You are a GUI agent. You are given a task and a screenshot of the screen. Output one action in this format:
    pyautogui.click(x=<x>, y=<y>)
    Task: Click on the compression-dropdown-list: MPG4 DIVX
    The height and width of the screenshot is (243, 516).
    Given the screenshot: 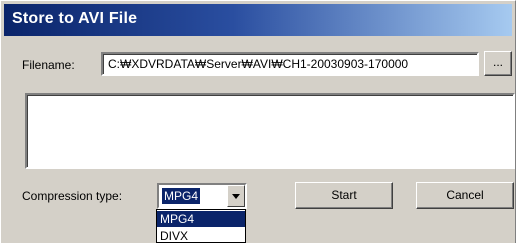 What is the action you would take?
    pyautogui.click(x=201, y=226)
    